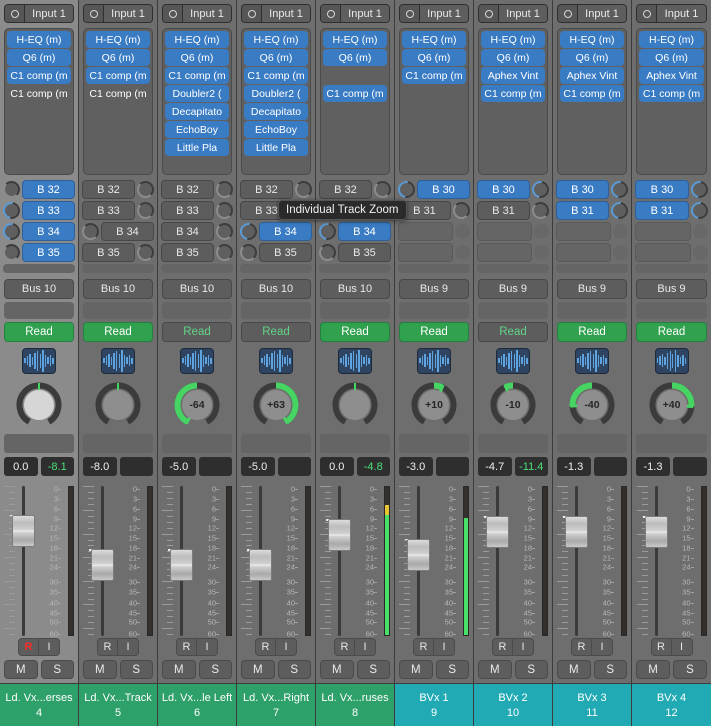 The width and height of the screenshot is (711, 726). What do you see at coordinates (373, 467) in the screenshot?
I see `peak-value: -4.8` at bounding box center [373, 467].